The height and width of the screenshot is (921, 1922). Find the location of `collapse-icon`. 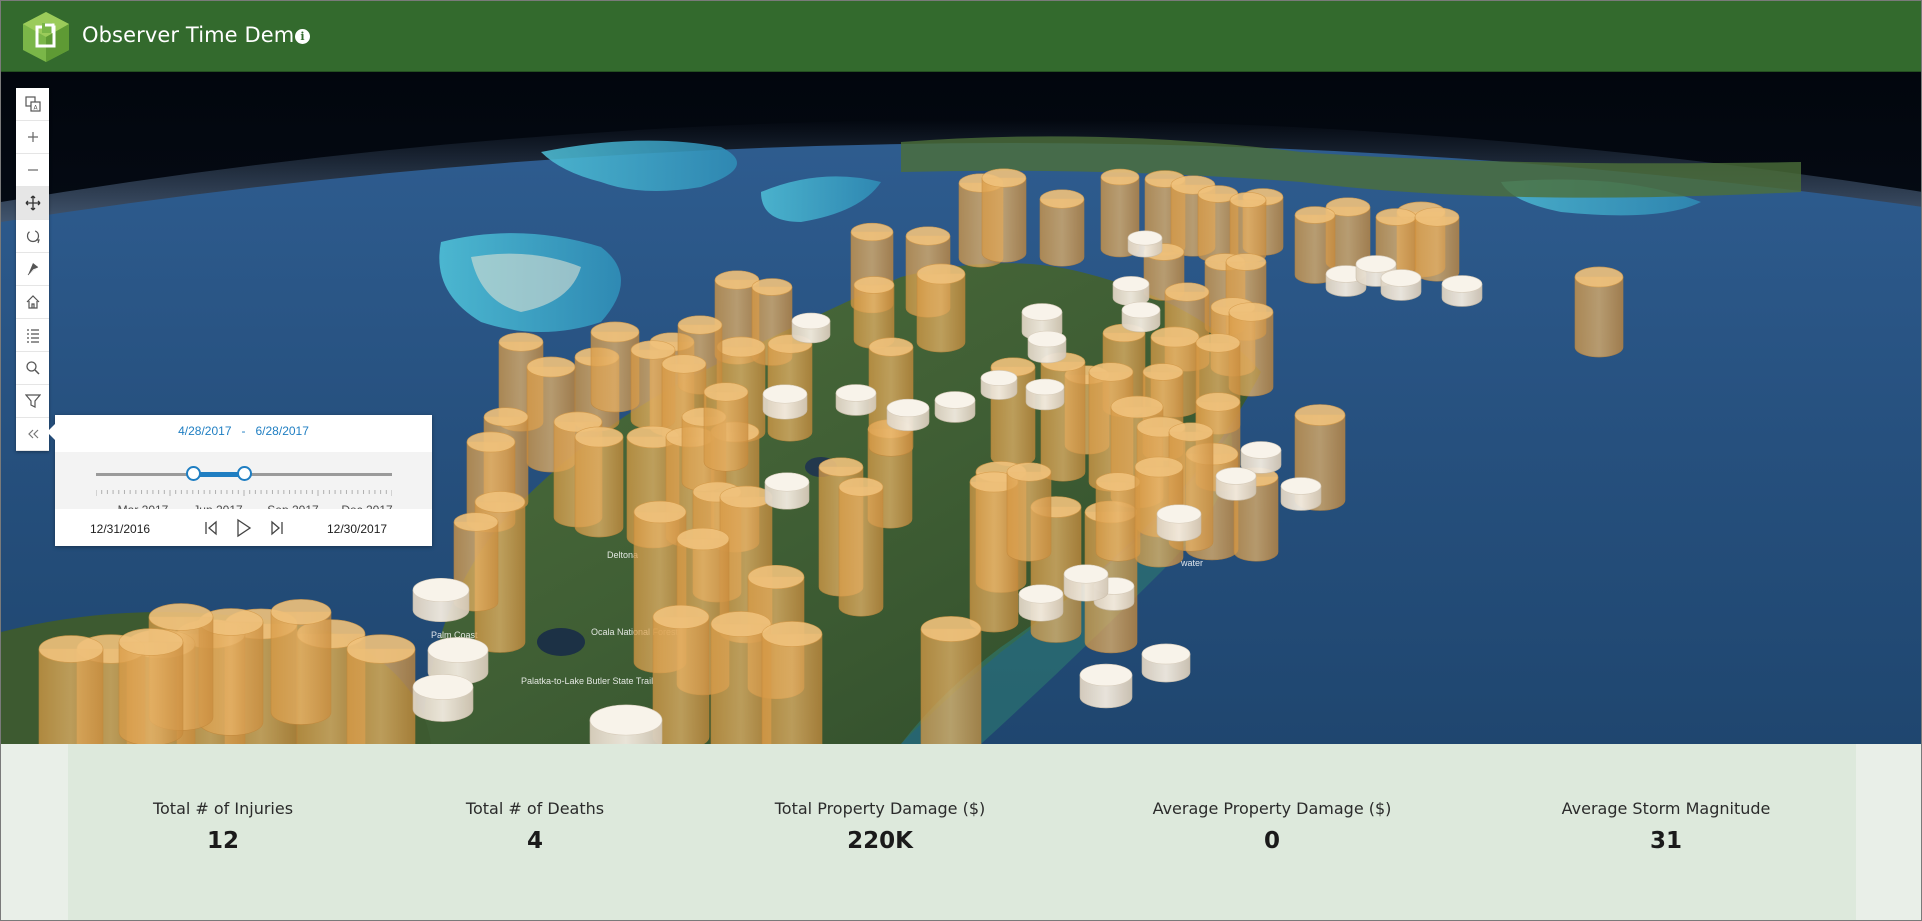

collapse-icon is located at coordinates (32, 434).